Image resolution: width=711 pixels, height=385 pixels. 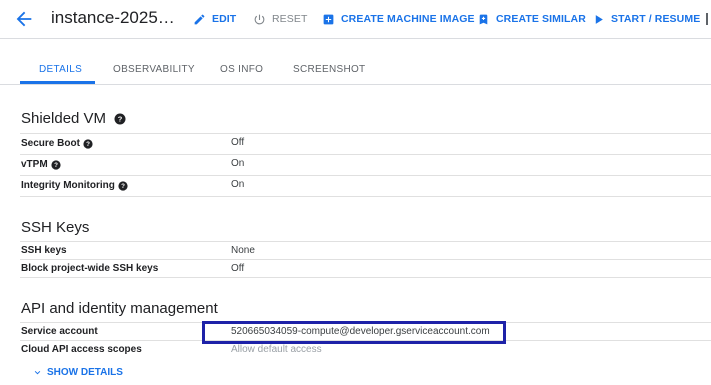 What do you see at coordinates (90, 268) in the screenshot?
I see `block-project-ssh-keys-label: Block project-wide SSH keys` at bounding box center [90, 268].